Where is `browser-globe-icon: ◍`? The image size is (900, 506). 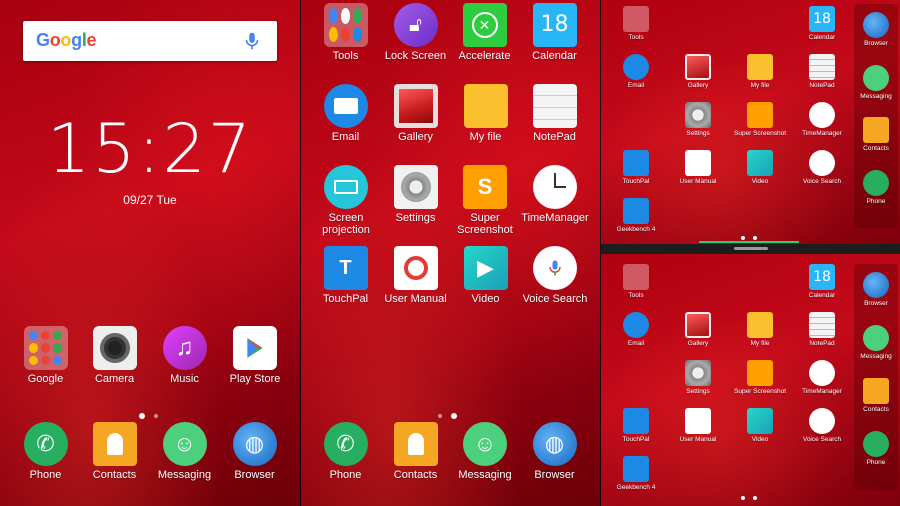
browser-globe-icon: ◍ is located at coordinates (554, 444).